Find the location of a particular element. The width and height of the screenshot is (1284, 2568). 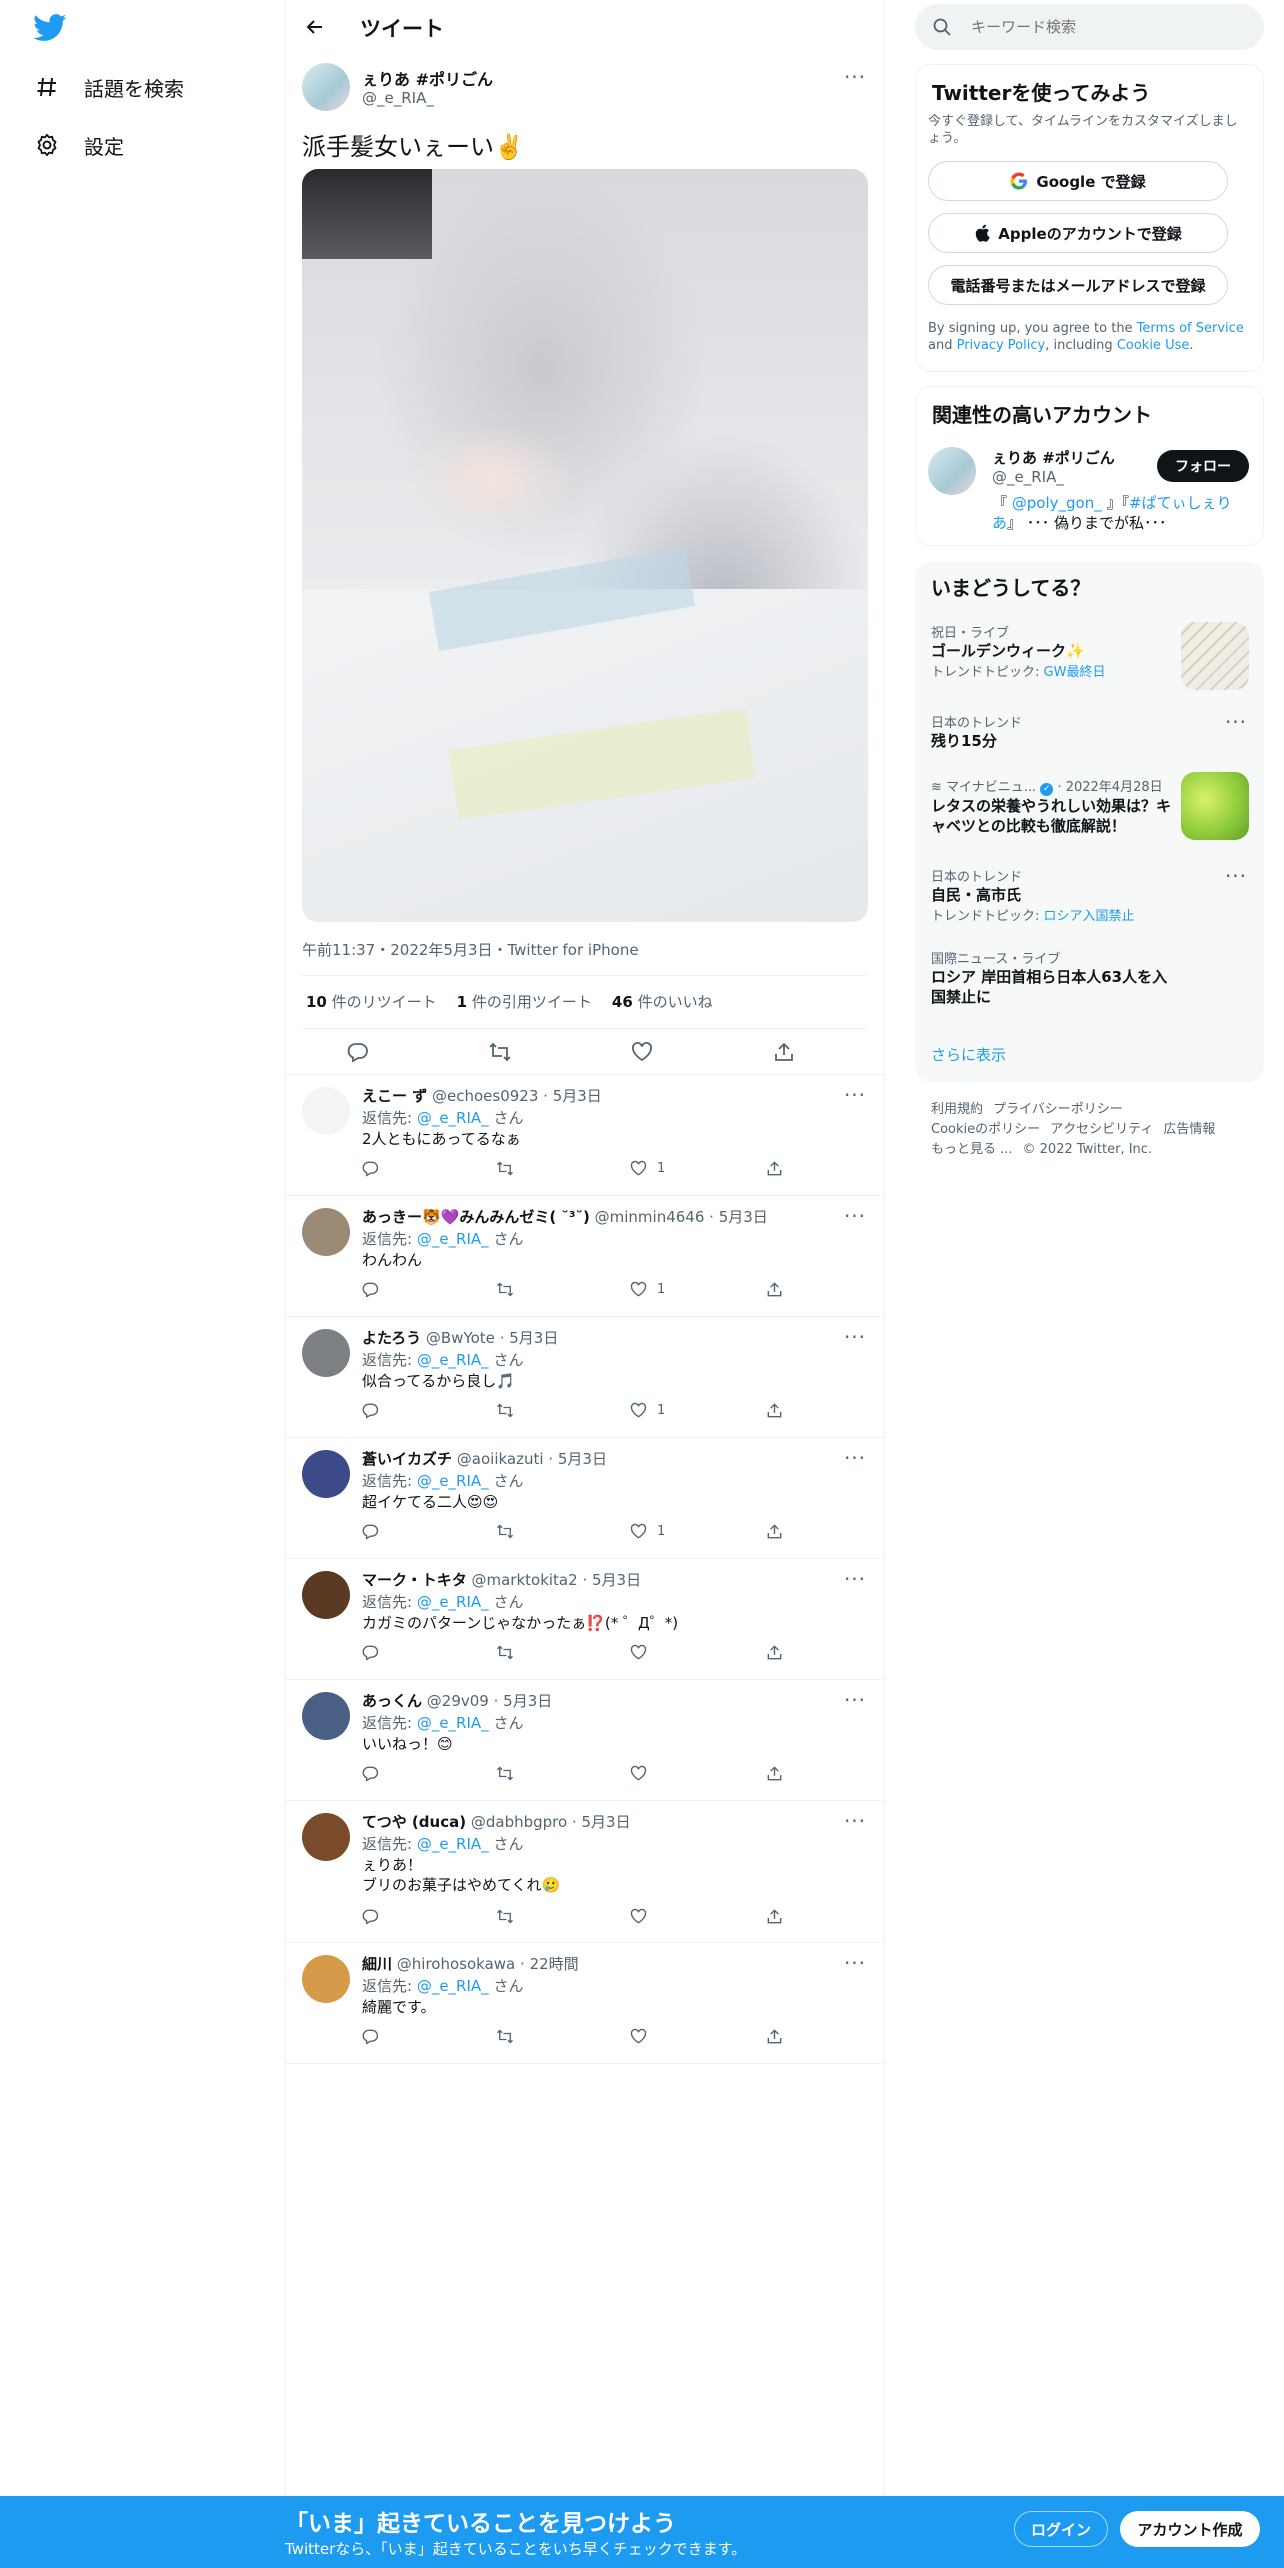

footer-link: アクセシビリティ is located at coordinates (1101, 1129).